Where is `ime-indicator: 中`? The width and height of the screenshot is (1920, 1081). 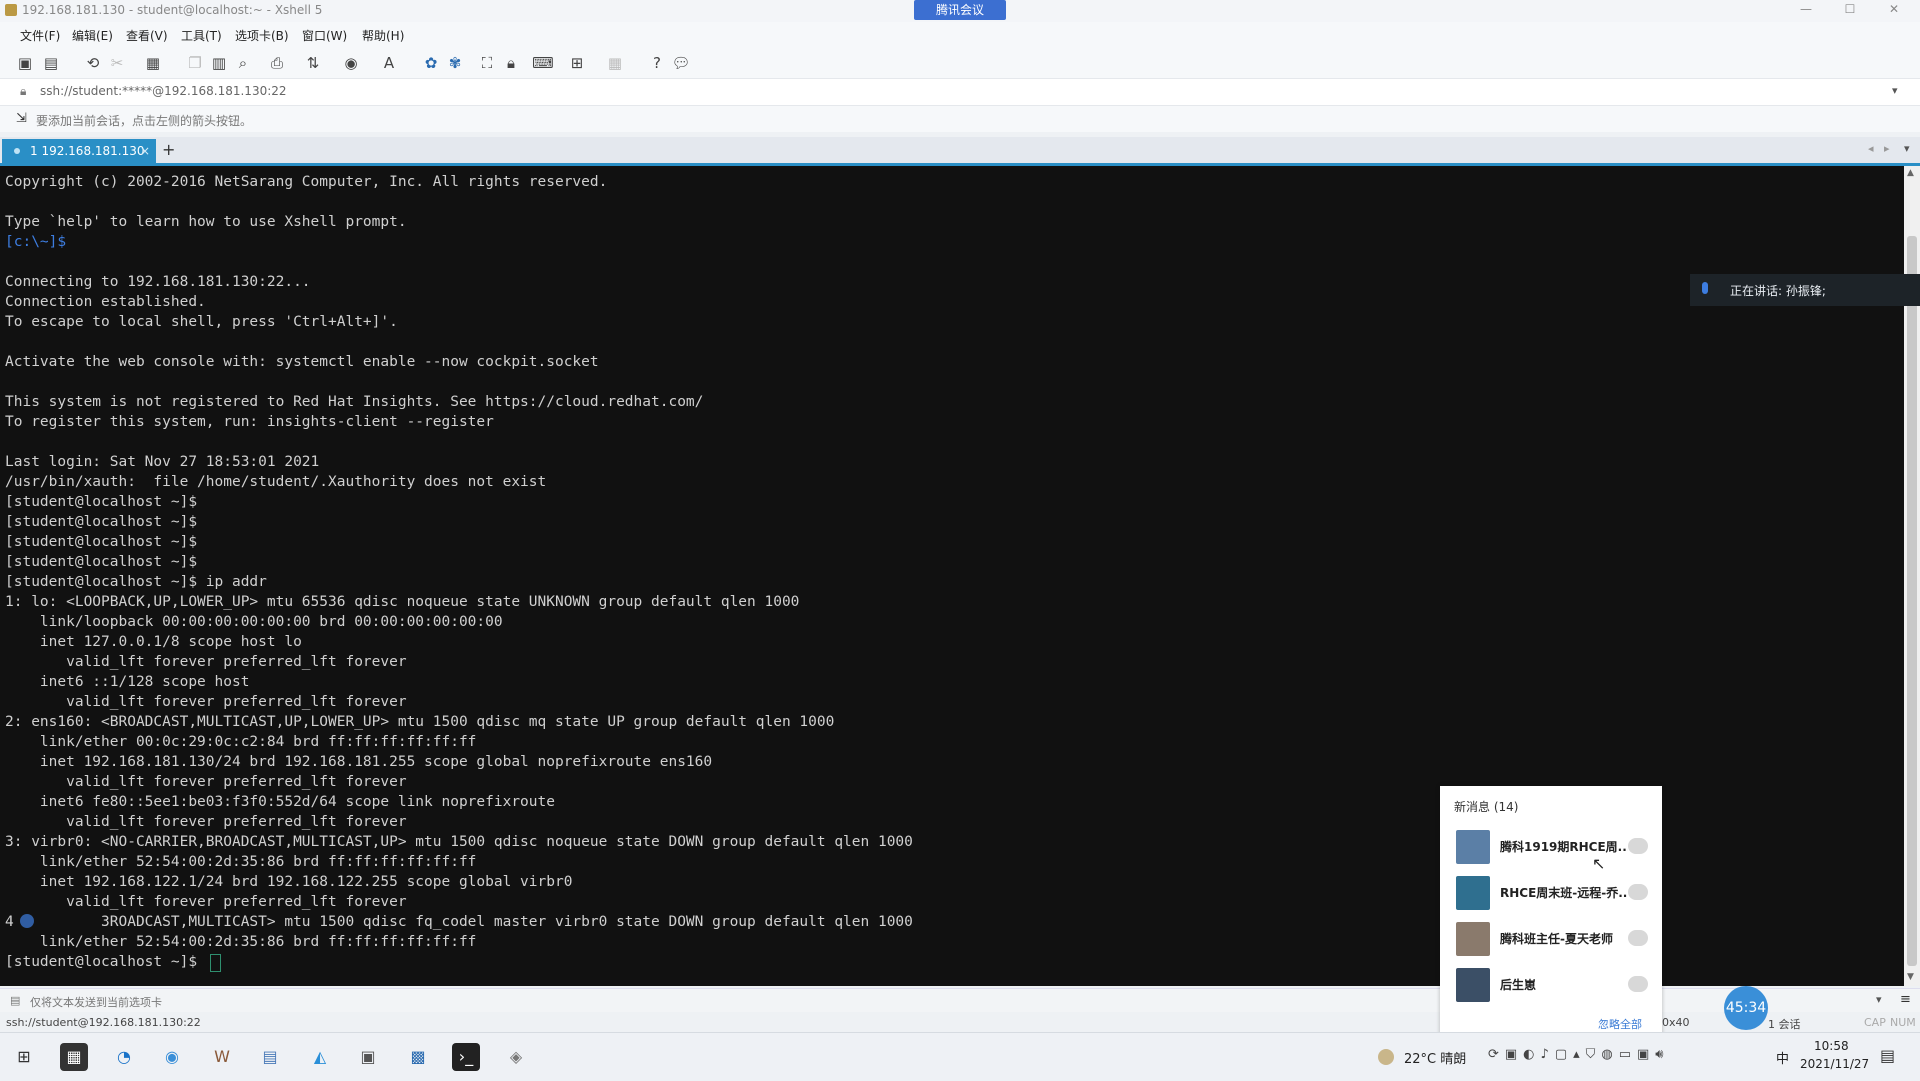 ime-indicator: 中 is located at coordinates (1782, 1057).